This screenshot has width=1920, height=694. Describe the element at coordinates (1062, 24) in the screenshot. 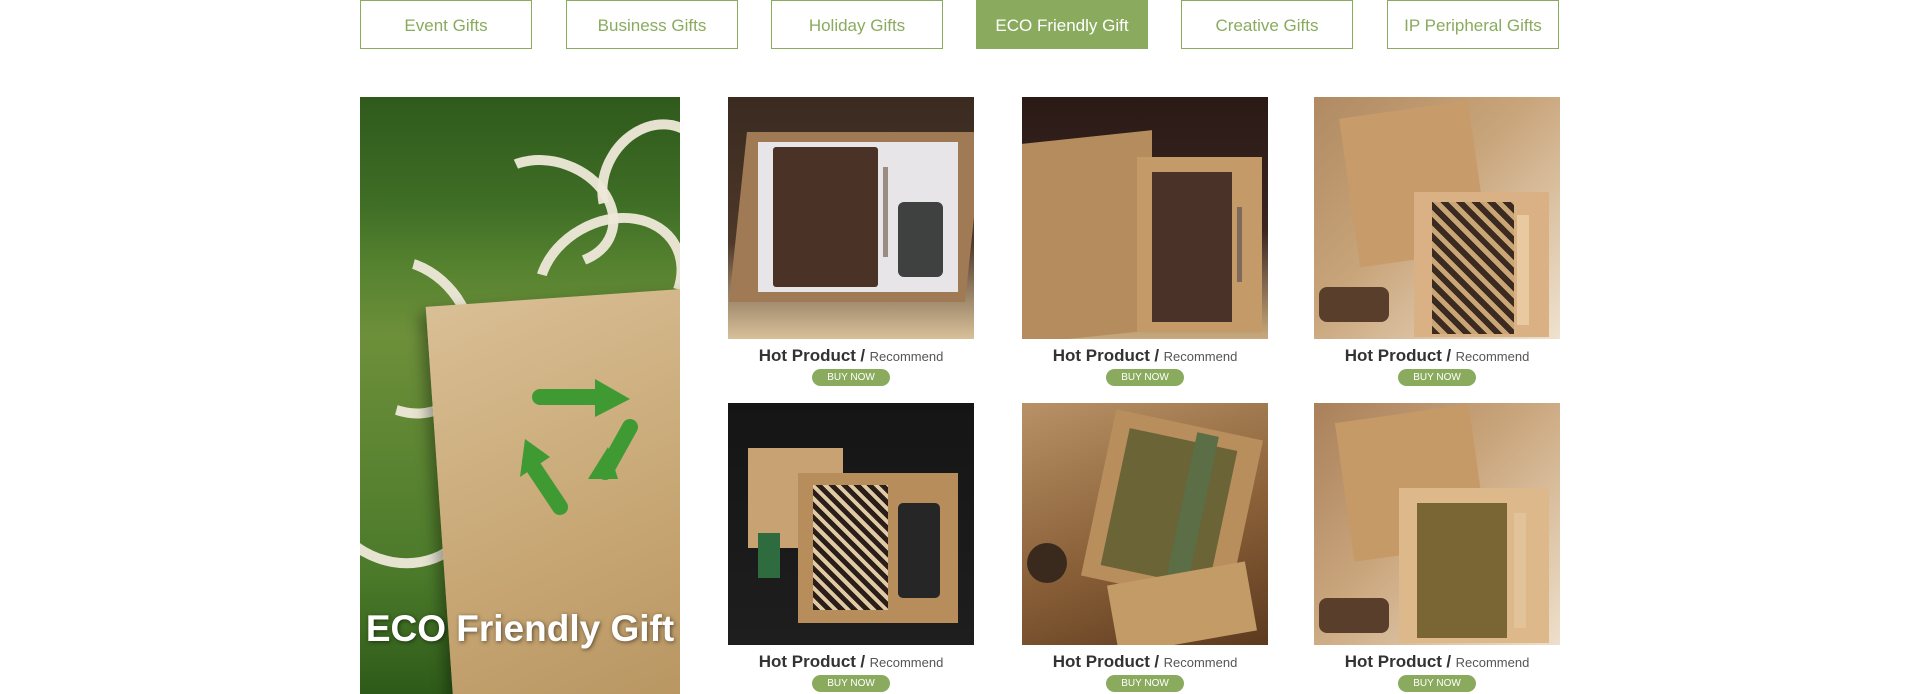

I see `tab-eco-friendly-gift: ECO Friendly Gift` at that location.